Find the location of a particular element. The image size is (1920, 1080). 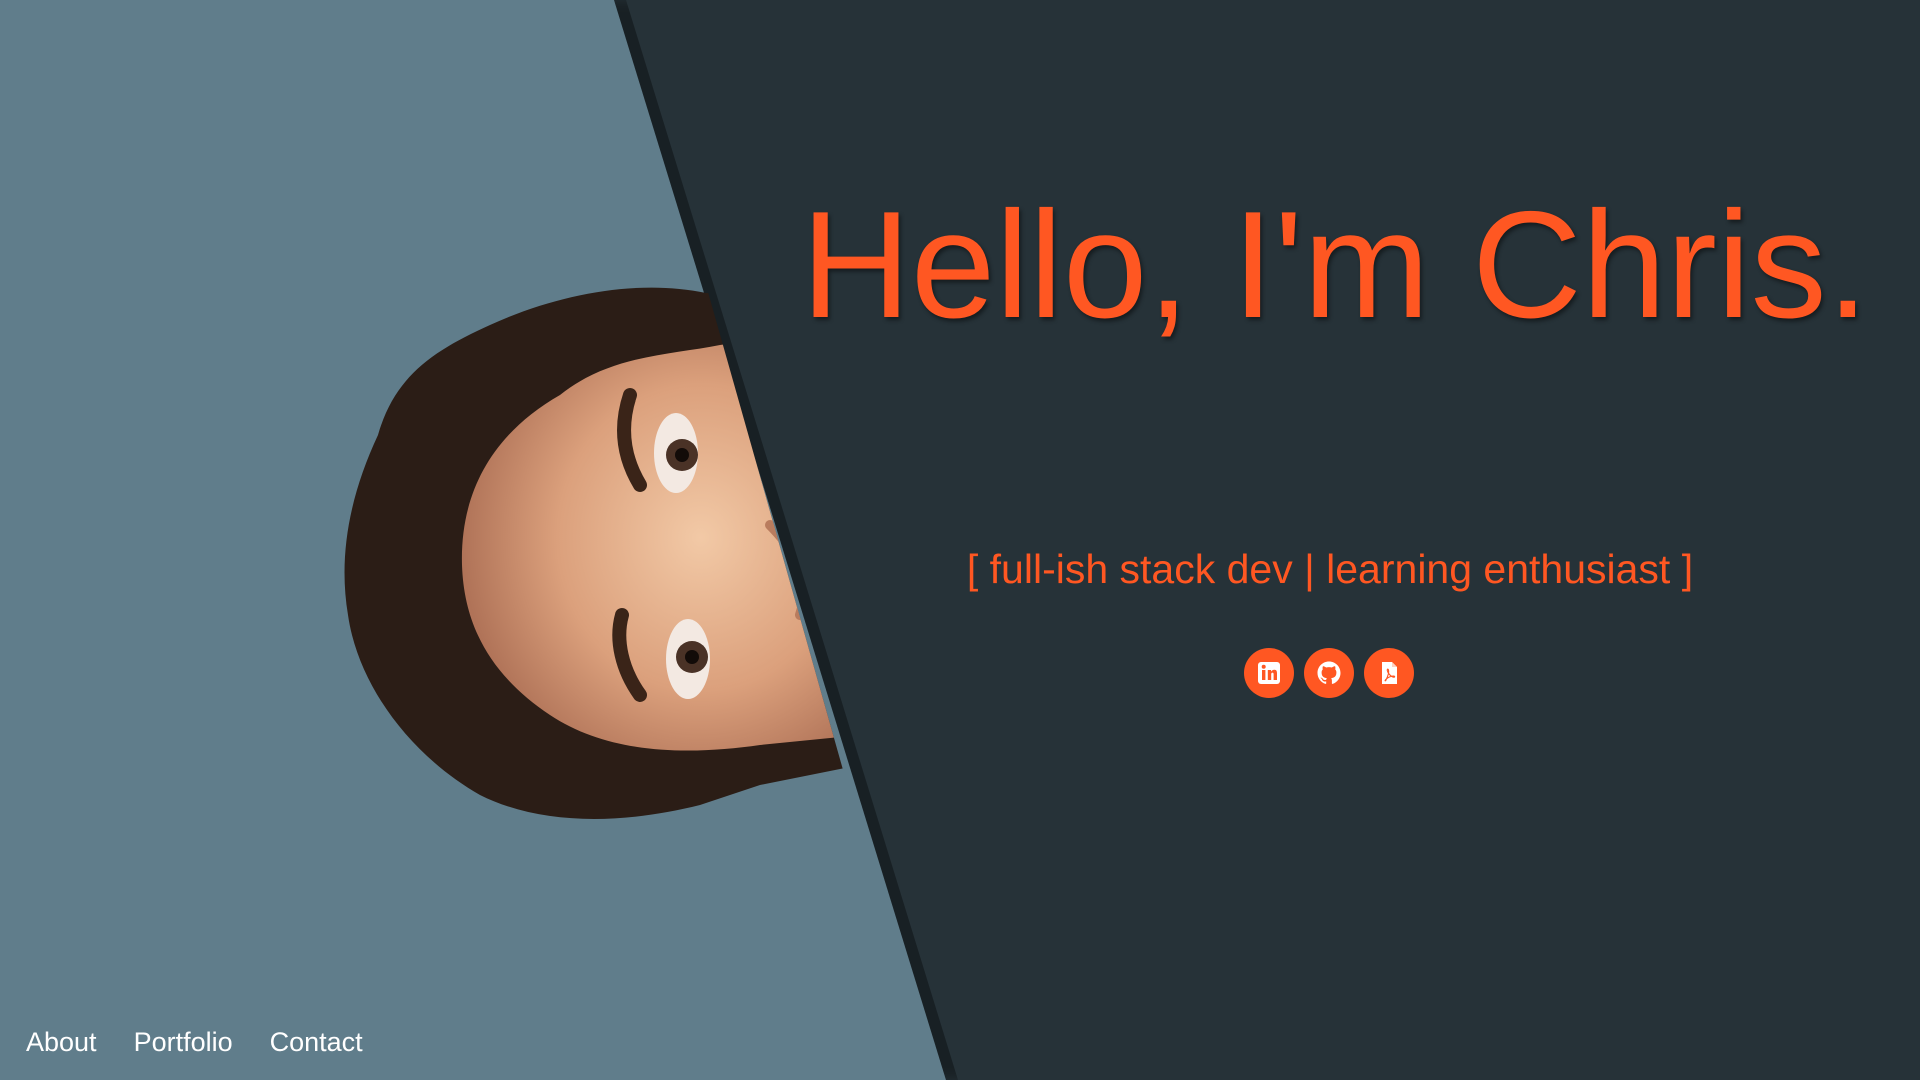

github-icon is located at coordinates (1329, 673).